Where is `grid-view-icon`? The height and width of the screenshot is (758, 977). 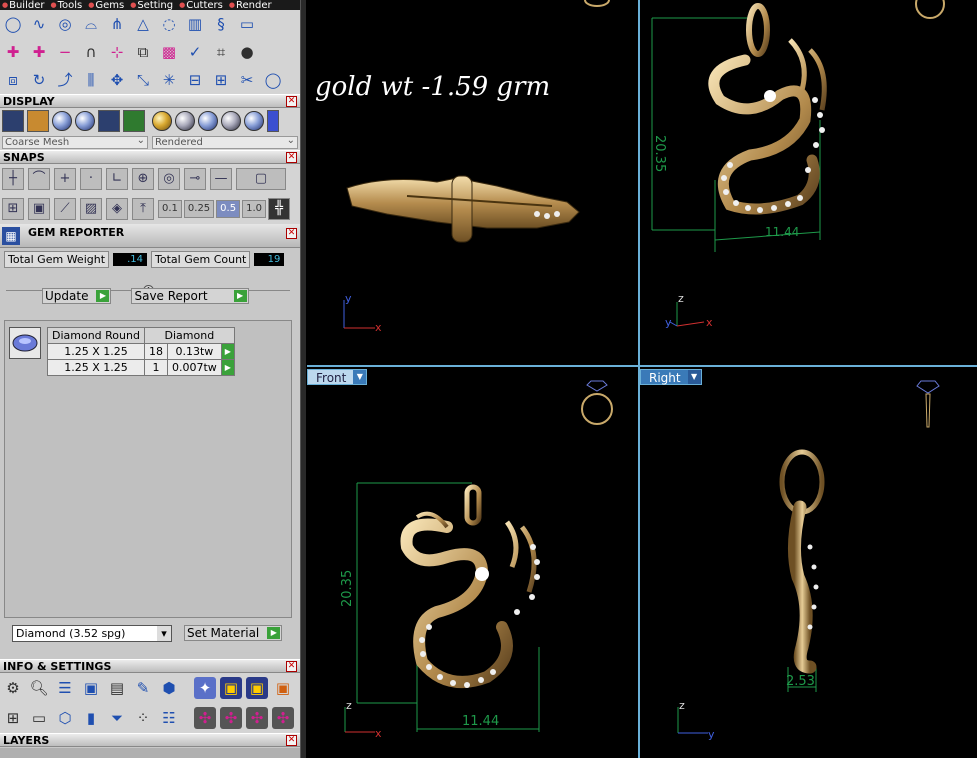 grid-view-icon is located at coordinates (134, 121).